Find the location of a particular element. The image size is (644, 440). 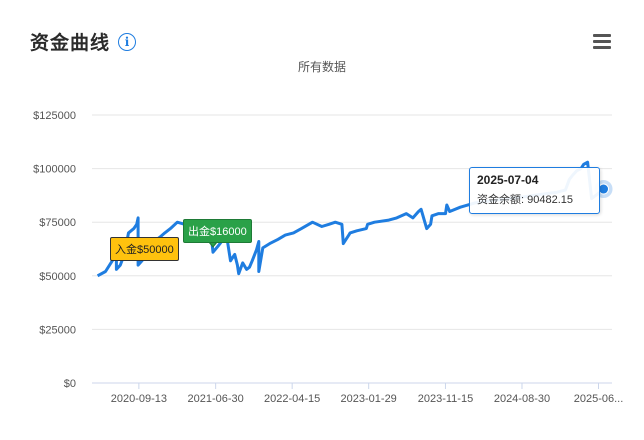

y-tick-label: $75000 is located at coordinates (57, 223).